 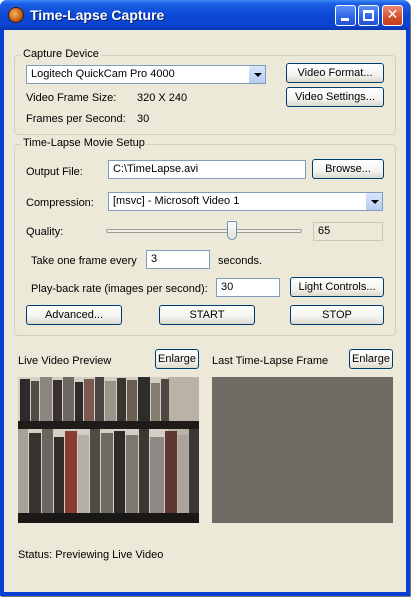 I want to click on live-preview-label: Live Video Preview, so click(x=65, y=361).